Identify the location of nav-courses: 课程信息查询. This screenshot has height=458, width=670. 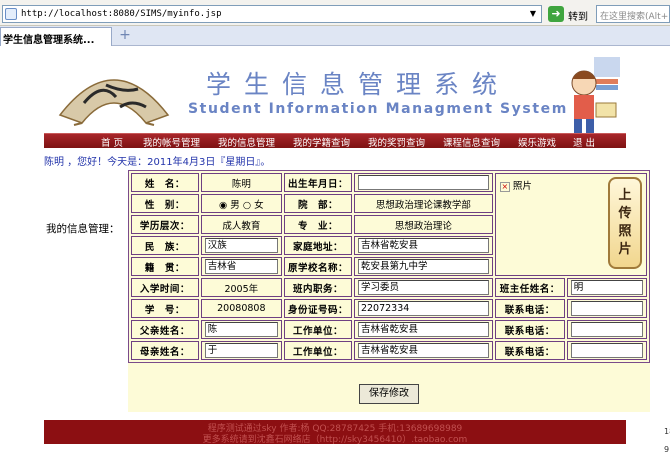
(471, 142).